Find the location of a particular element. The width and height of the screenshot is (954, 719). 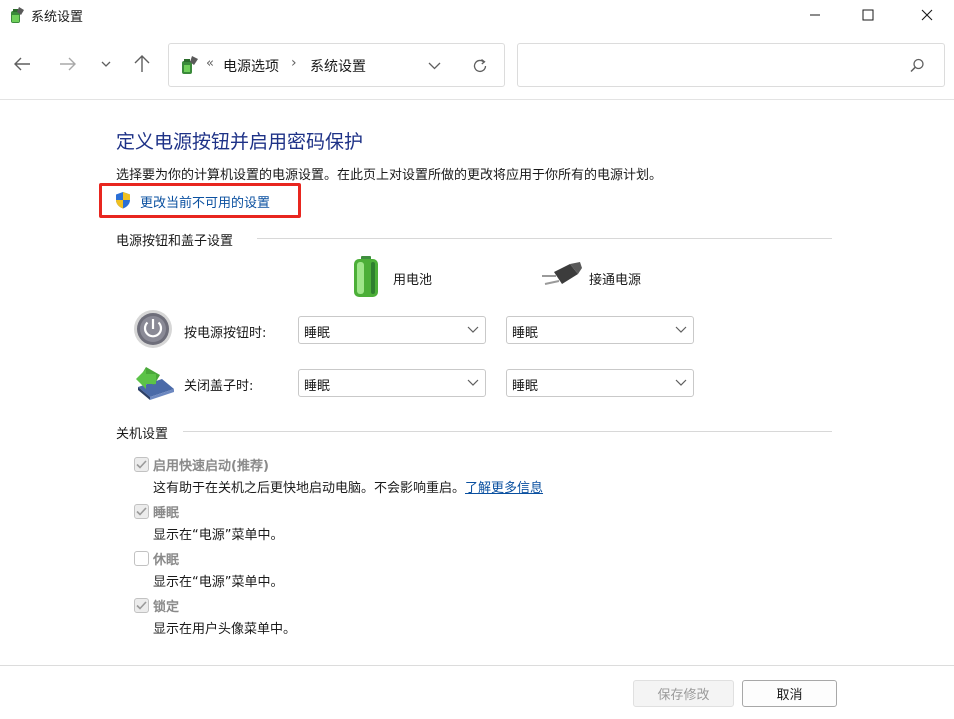

breadcrumb-power-options: 电源选项 is located at coordinates (251, 66).